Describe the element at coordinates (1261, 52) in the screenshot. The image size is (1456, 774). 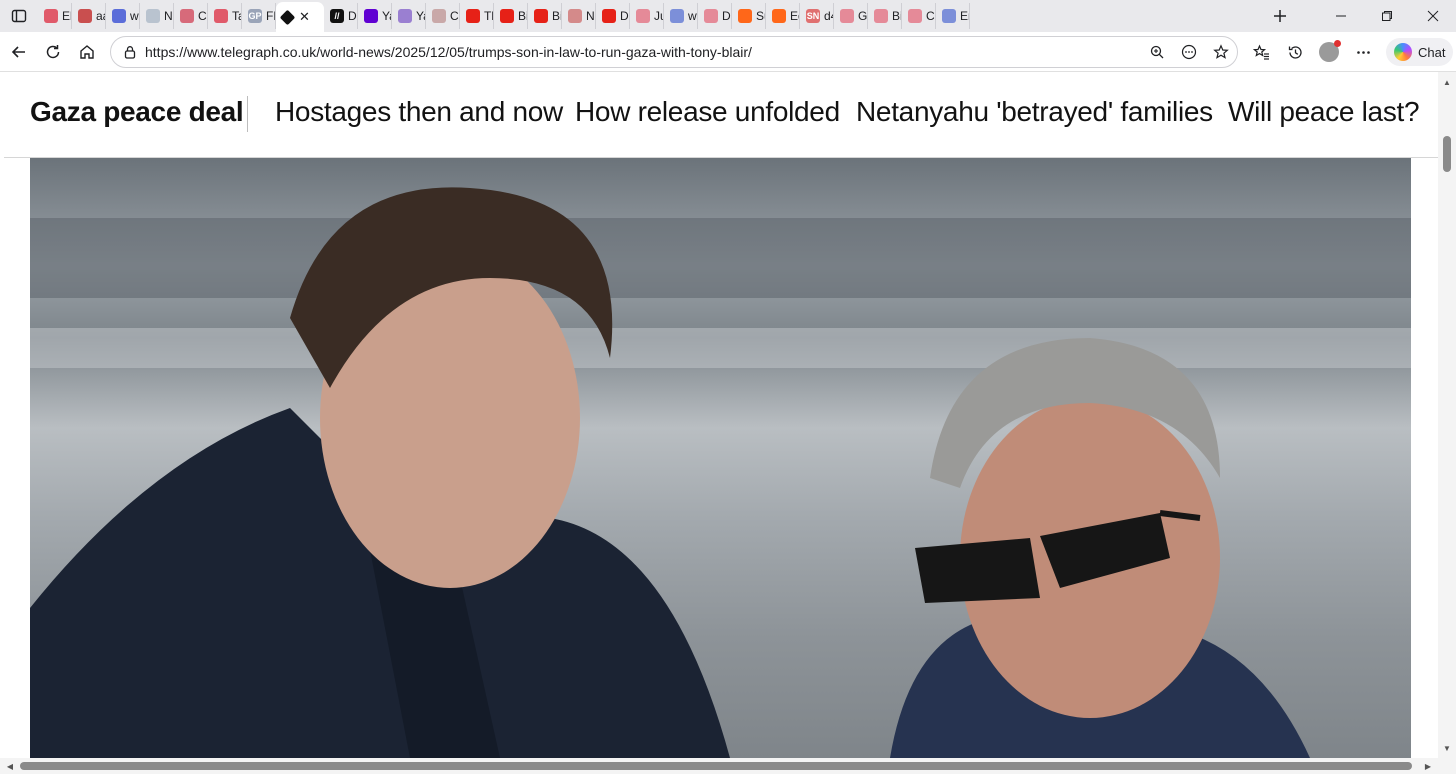
I see `favorites-button` at that location.